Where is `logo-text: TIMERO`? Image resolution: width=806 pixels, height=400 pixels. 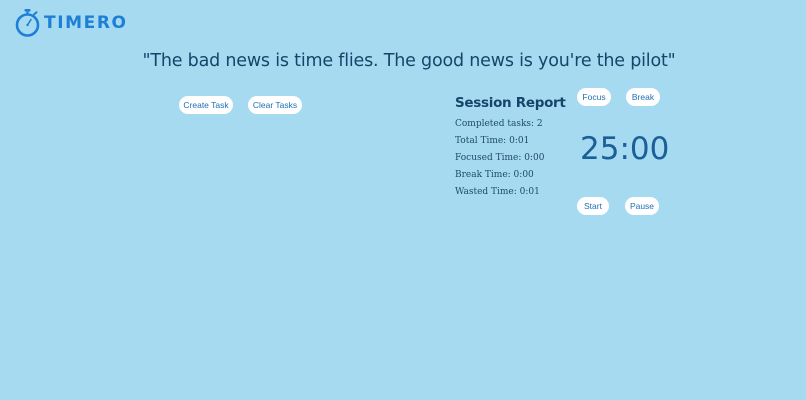
logo-text: TIMERO is located at coordinates (86, 22).